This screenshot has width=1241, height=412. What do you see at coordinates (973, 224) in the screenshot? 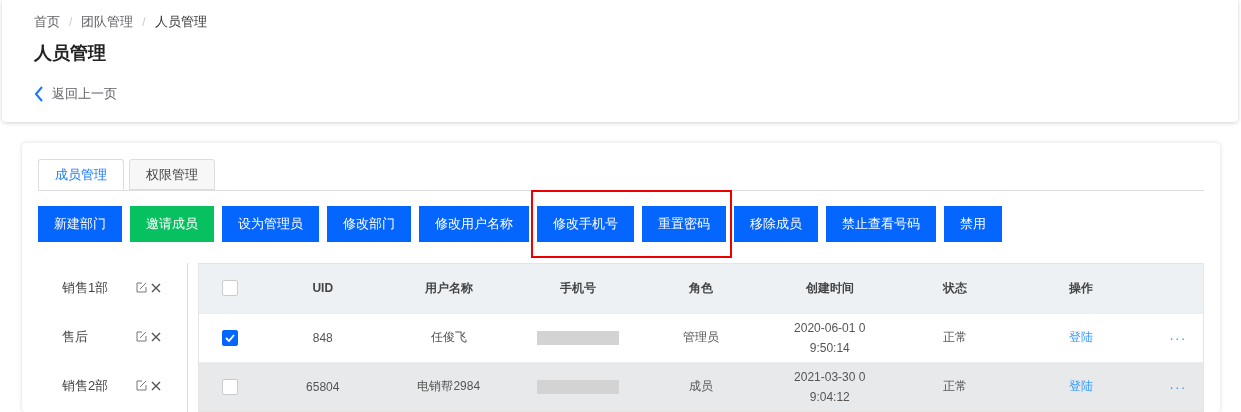
I see `action-button: 禁用` at bounding box center [973, 224].